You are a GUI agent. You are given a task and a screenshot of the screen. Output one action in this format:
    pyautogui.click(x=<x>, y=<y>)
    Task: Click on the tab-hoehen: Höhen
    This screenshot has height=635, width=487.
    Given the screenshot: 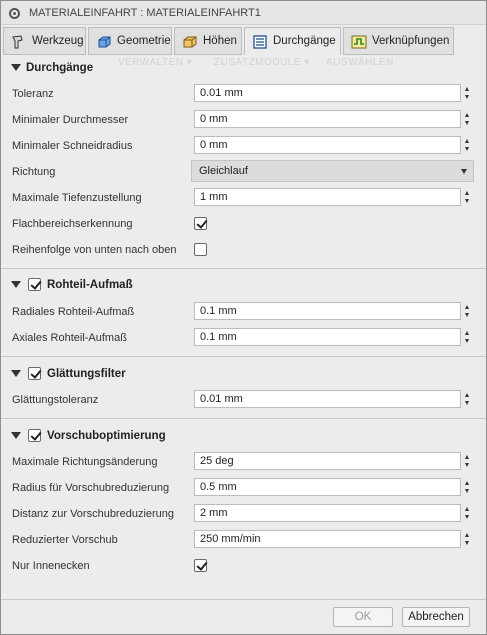 What is the action you would take?
    pyautogui.click(x=208, y=41)
    